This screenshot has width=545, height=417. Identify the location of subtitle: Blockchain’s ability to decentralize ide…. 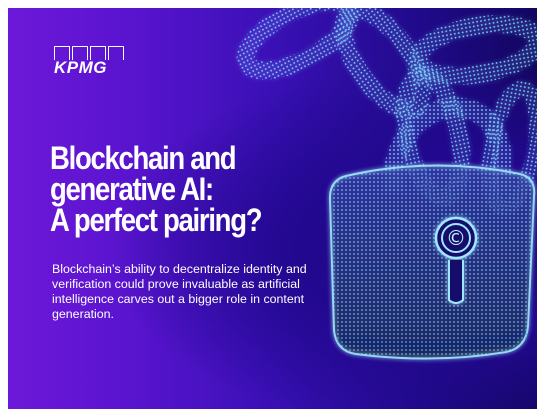
(179, 291).